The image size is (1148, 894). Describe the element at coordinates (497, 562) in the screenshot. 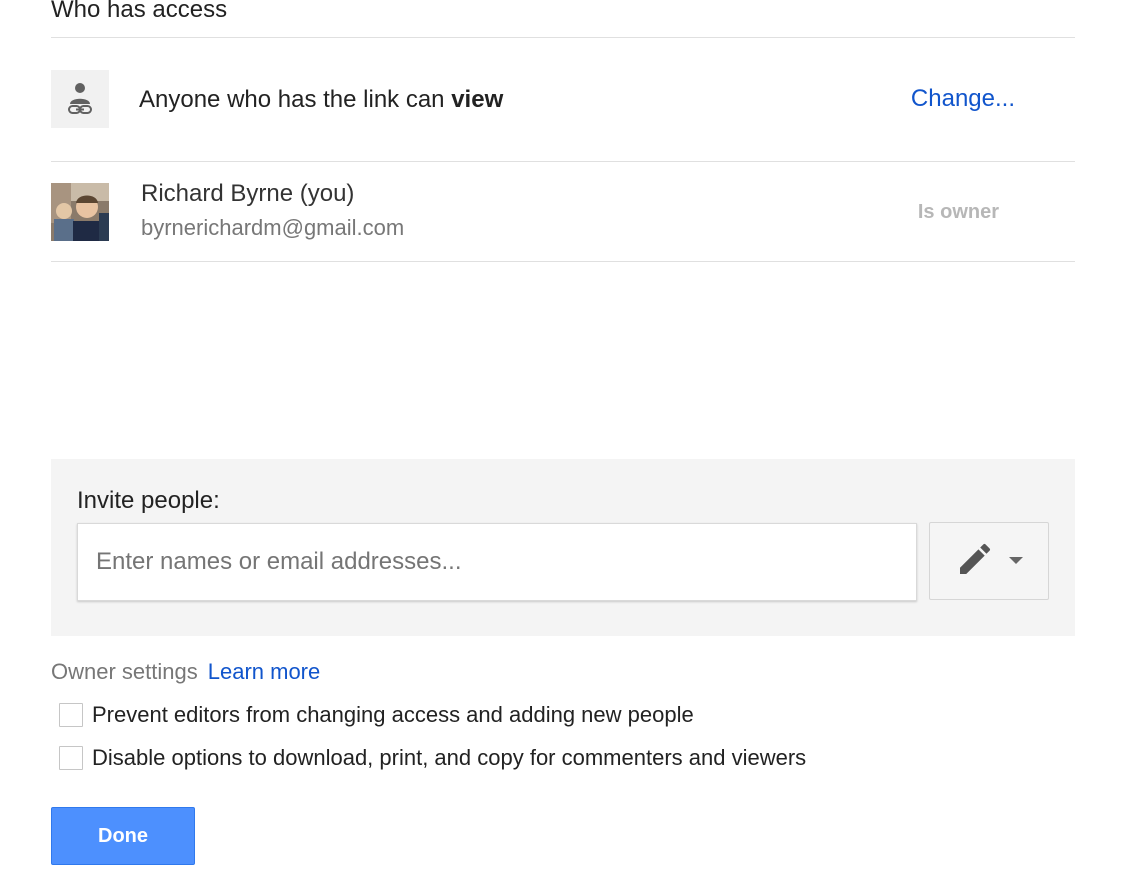

I see `invite-input` at that location.